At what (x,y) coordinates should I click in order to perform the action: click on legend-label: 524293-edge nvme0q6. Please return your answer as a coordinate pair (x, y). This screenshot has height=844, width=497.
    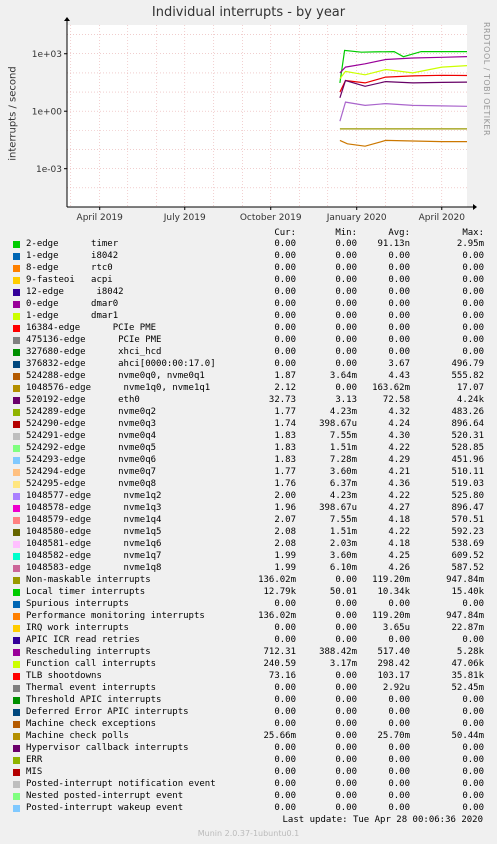
    Looking at the image, I should click on (91, 460).